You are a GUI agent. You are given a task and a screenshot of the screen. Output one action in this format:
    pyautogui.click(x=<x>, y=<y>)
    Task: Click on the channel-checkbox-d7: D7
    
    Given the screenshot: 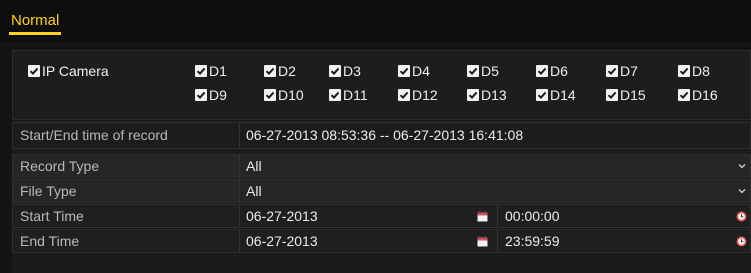 What is the action you would take?
    pyautogui.click(x=622, y=71)
    